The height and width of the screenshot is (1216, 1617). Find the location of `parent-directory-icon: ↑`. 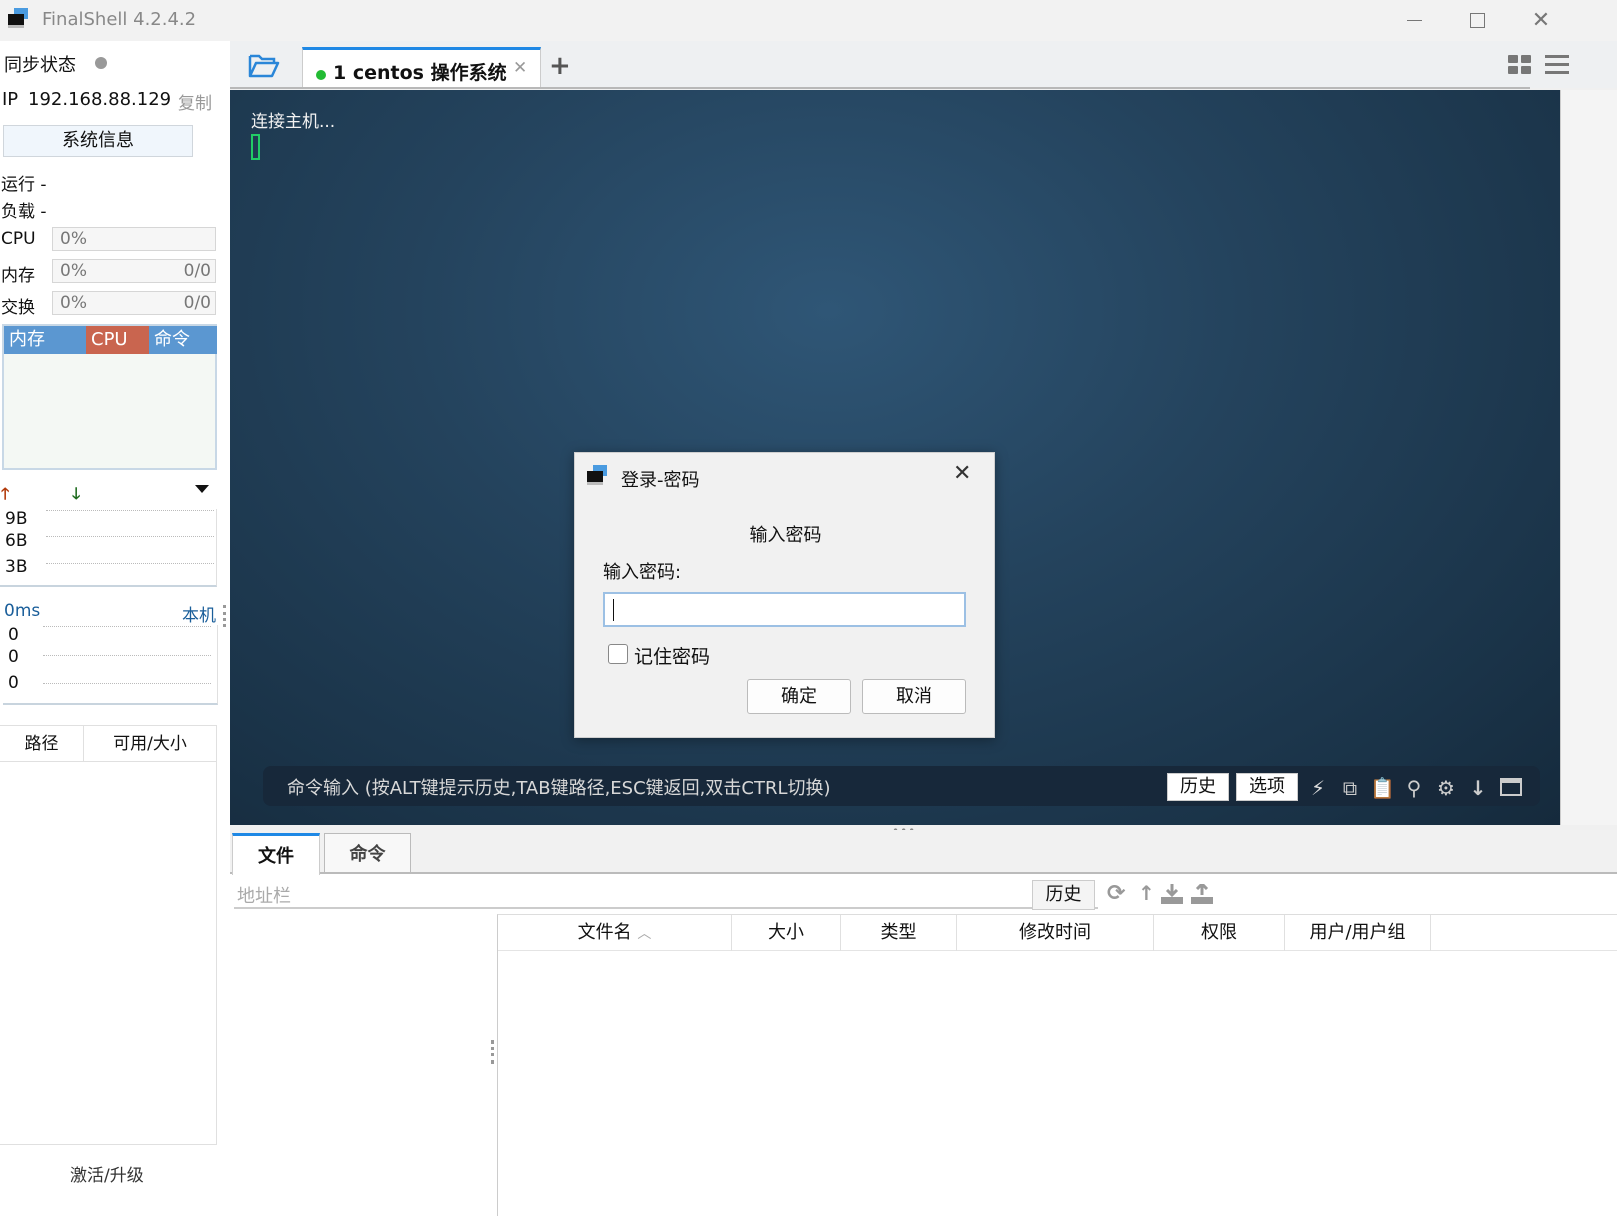

parent-directory-icon: ↑ is located at coordinates (1146, 893).